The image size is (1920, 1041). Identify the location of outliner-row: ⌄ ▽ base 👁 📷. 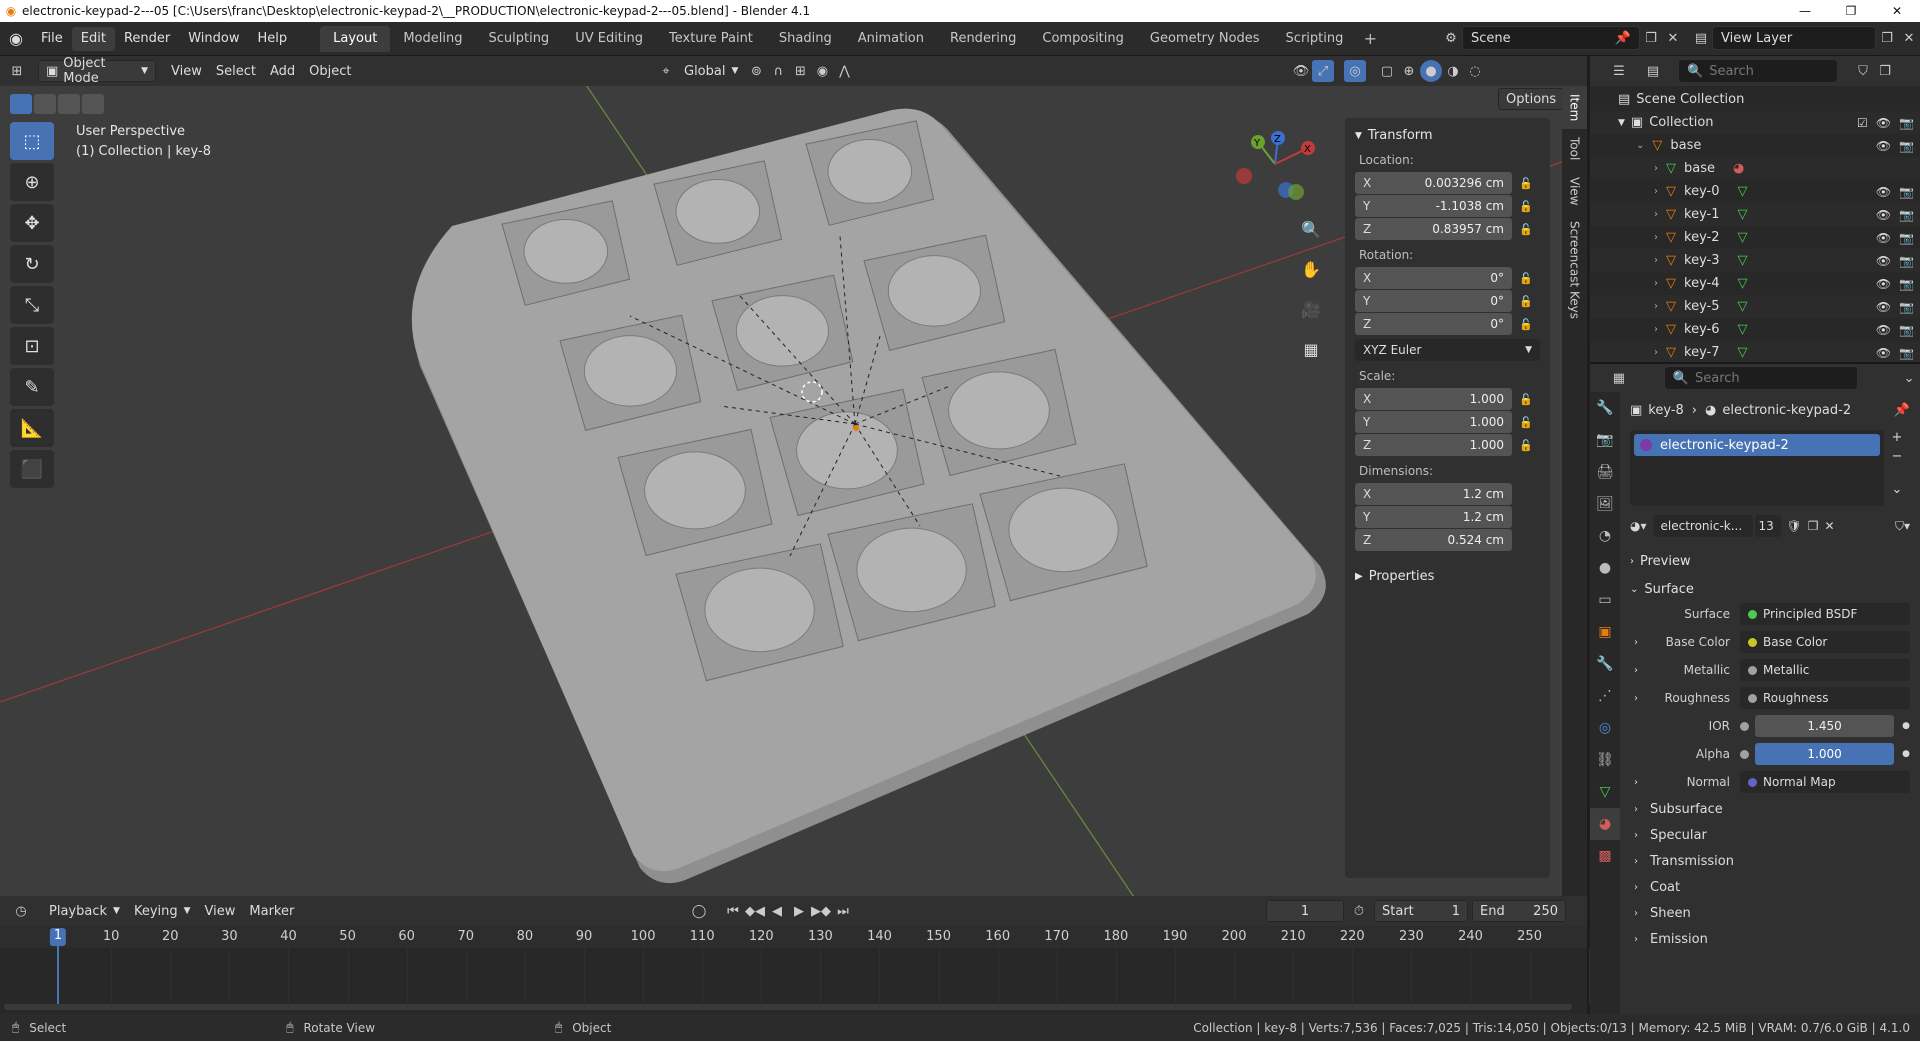
(1755, 145).